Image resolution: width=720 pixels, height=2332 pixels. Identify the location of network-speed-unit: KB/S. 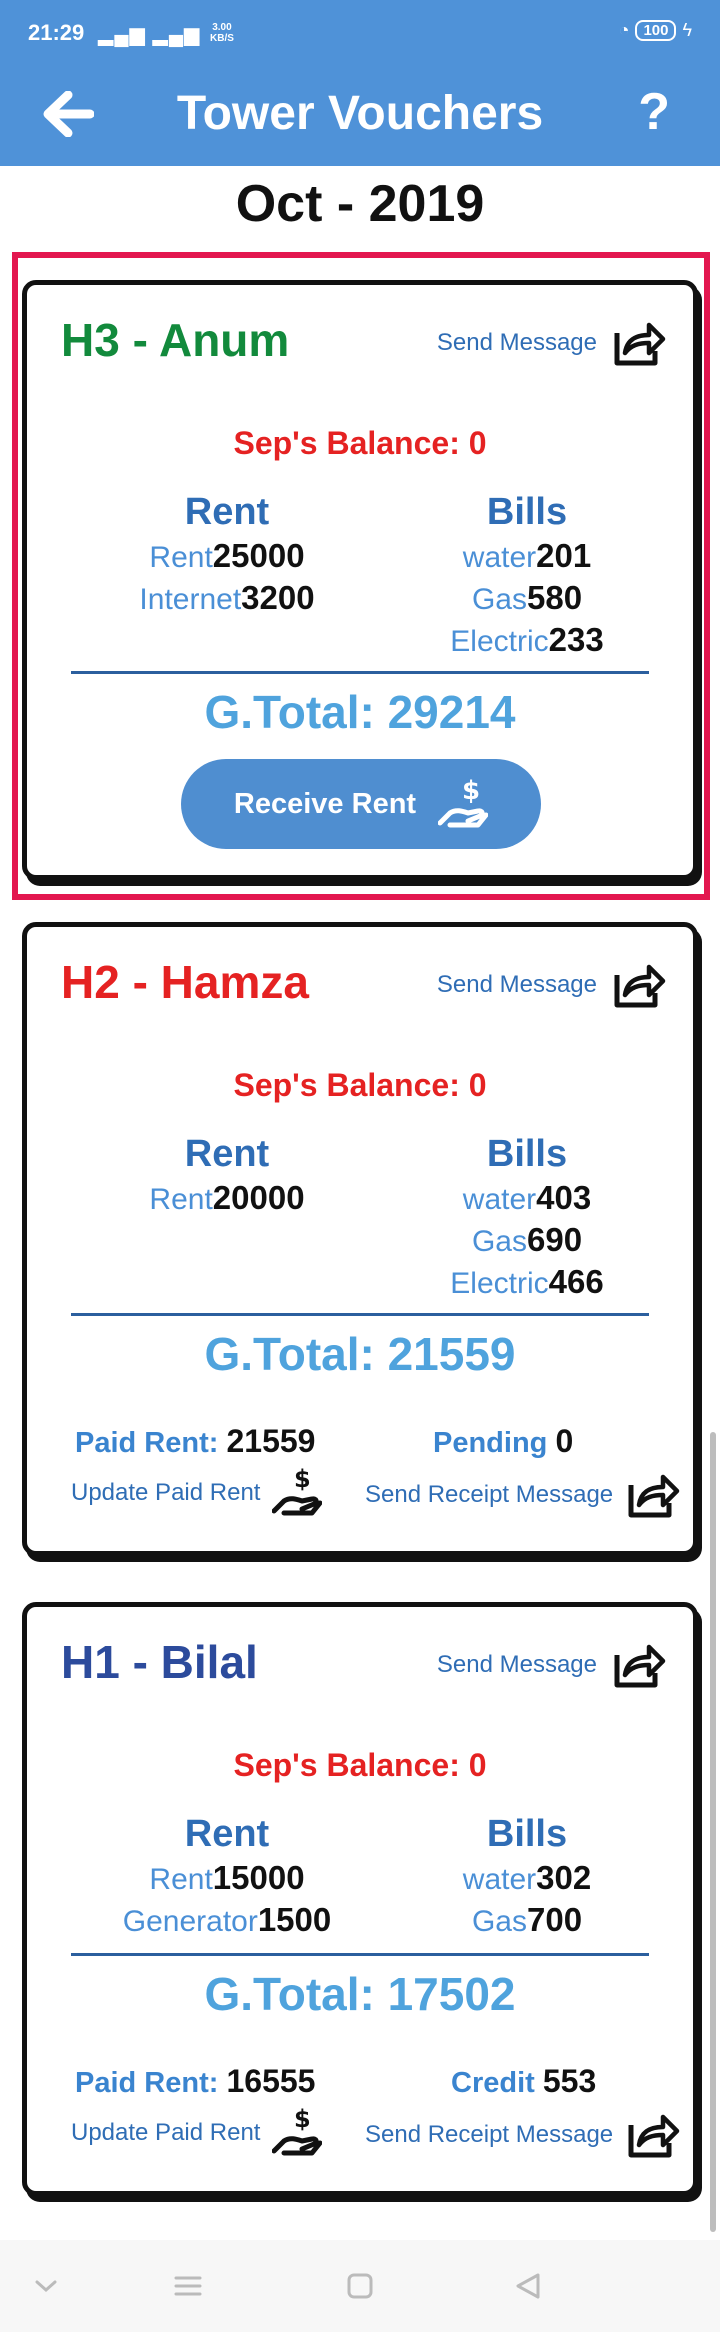
(222, 38).